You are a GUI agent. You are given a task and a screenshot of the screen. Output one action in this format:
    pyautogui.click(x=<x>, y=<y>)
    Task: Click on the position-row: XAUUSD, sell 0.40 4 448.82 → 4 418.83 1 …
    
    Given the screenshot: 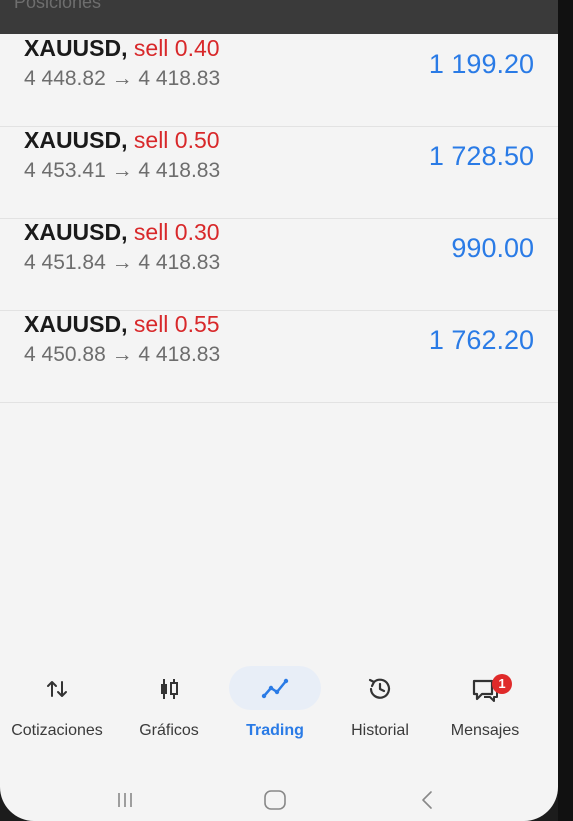 What is the action you would take?
    pyautogui.click(x=279, y=80)
    